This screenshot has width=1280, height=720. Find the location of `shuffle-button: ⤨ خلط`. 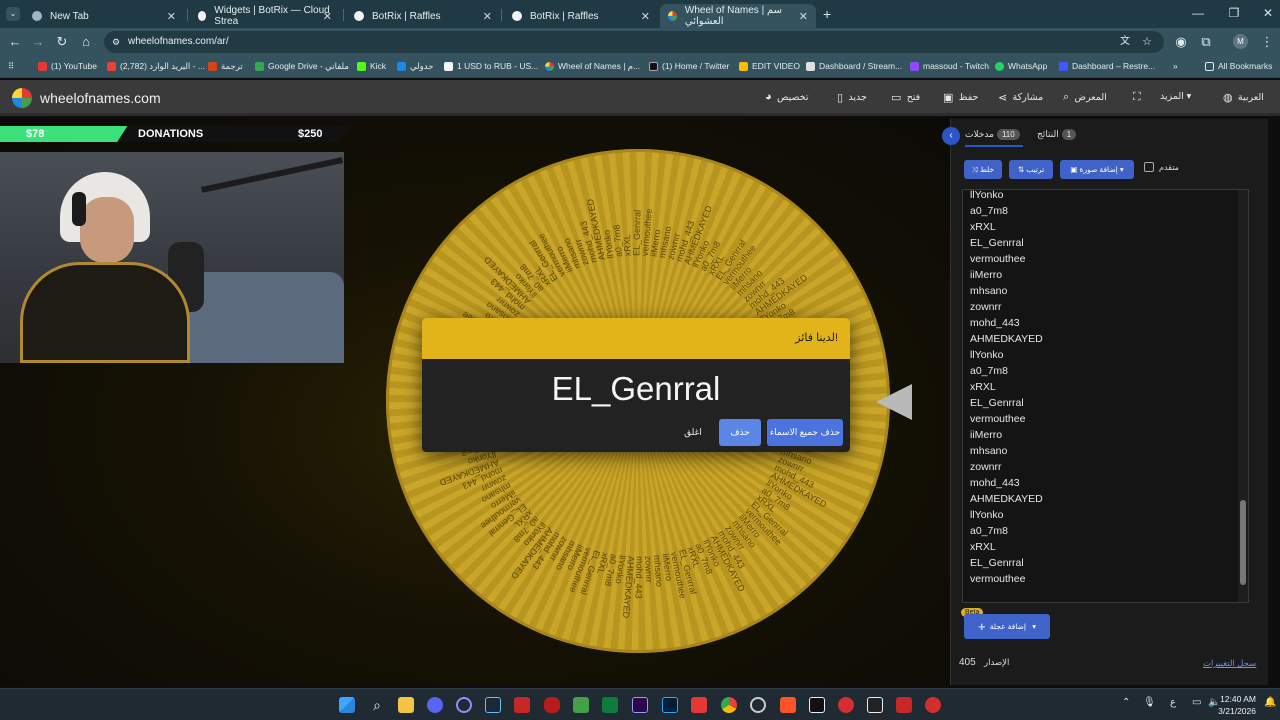

shuffle-button: ⤨ خلط is located at coordinates (983, 169).